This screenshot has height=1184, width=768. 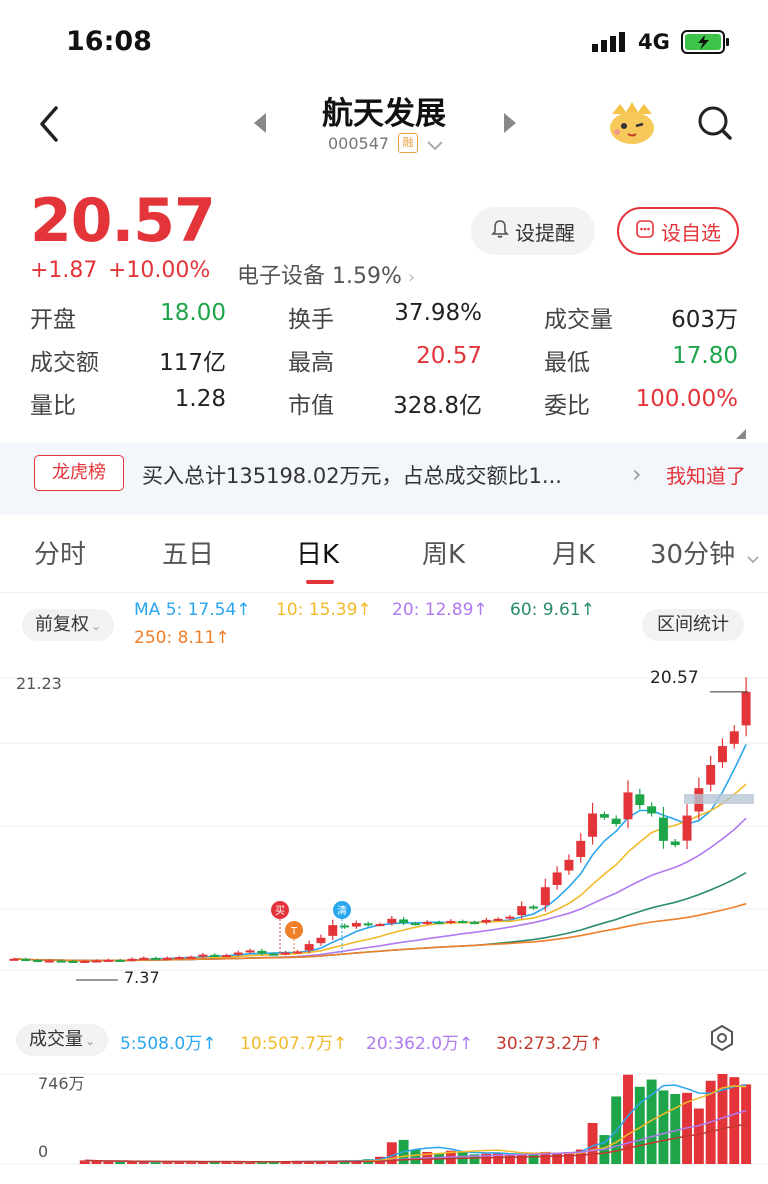 What do you see at coordinates (645, 231) in the screenshot?
I see `watchlist-icon` at bounding box center [645, 231].